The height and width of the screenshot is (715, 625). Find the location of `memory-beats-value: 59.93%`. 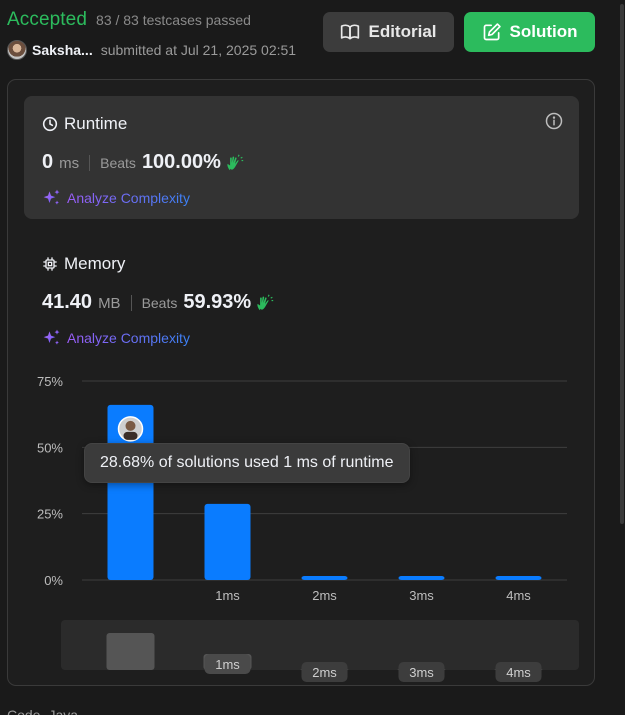

memory-beats-value: 59.93% is located at coordinates (217, 302).